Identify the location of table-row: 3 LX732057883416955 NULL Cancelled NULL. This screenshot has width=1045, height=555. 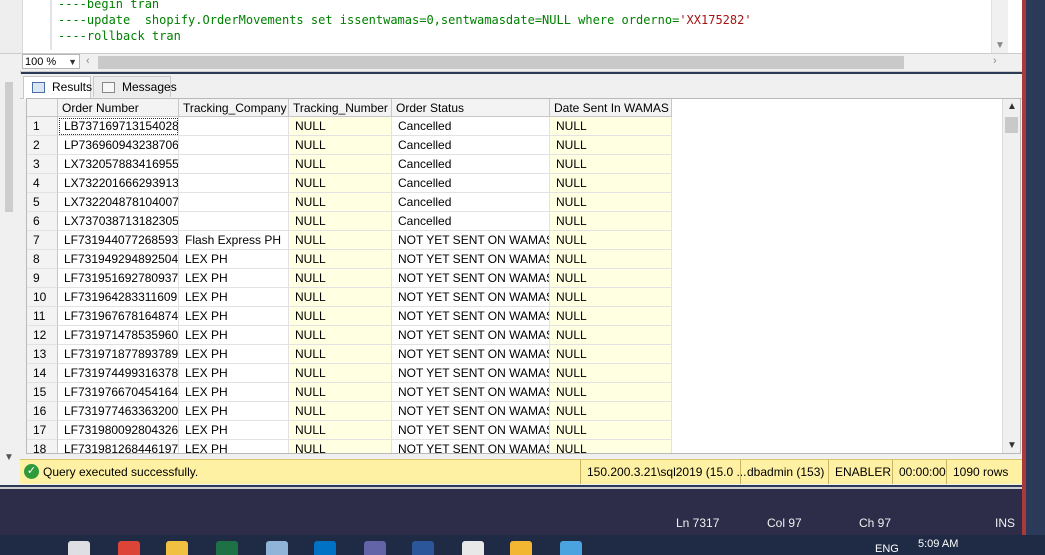
(523, 164).